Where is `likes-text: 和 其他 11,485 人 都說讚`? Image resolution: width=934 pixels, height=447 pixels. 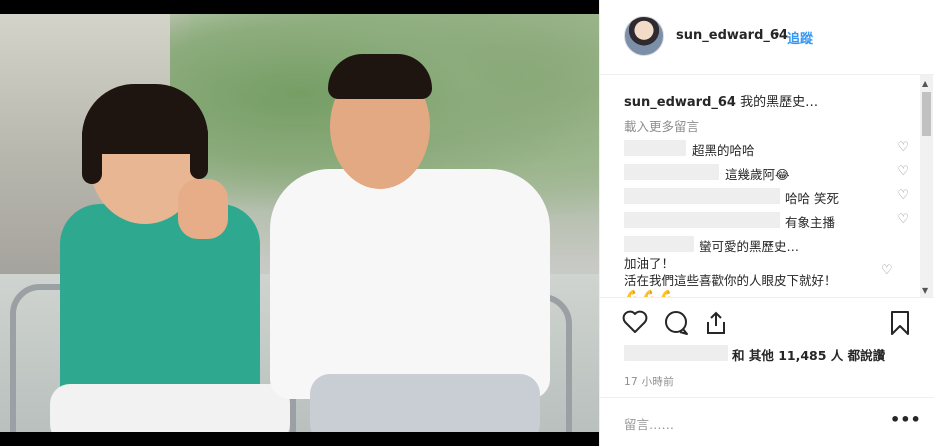 likes-text: 和 其他 11,485 人 都說讚 is located at coordinates (809, 355).